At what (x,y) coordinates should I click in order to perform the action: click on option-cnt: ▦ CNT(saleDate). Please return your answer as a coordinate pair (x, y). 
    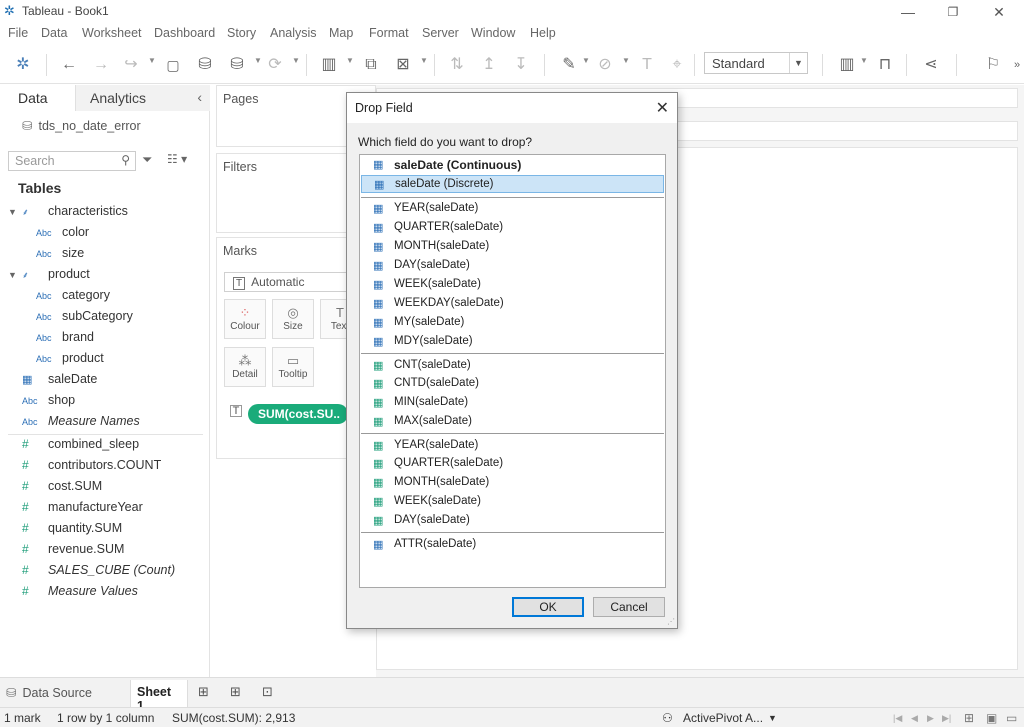
    Looking at the image, I should click on (512, 366).